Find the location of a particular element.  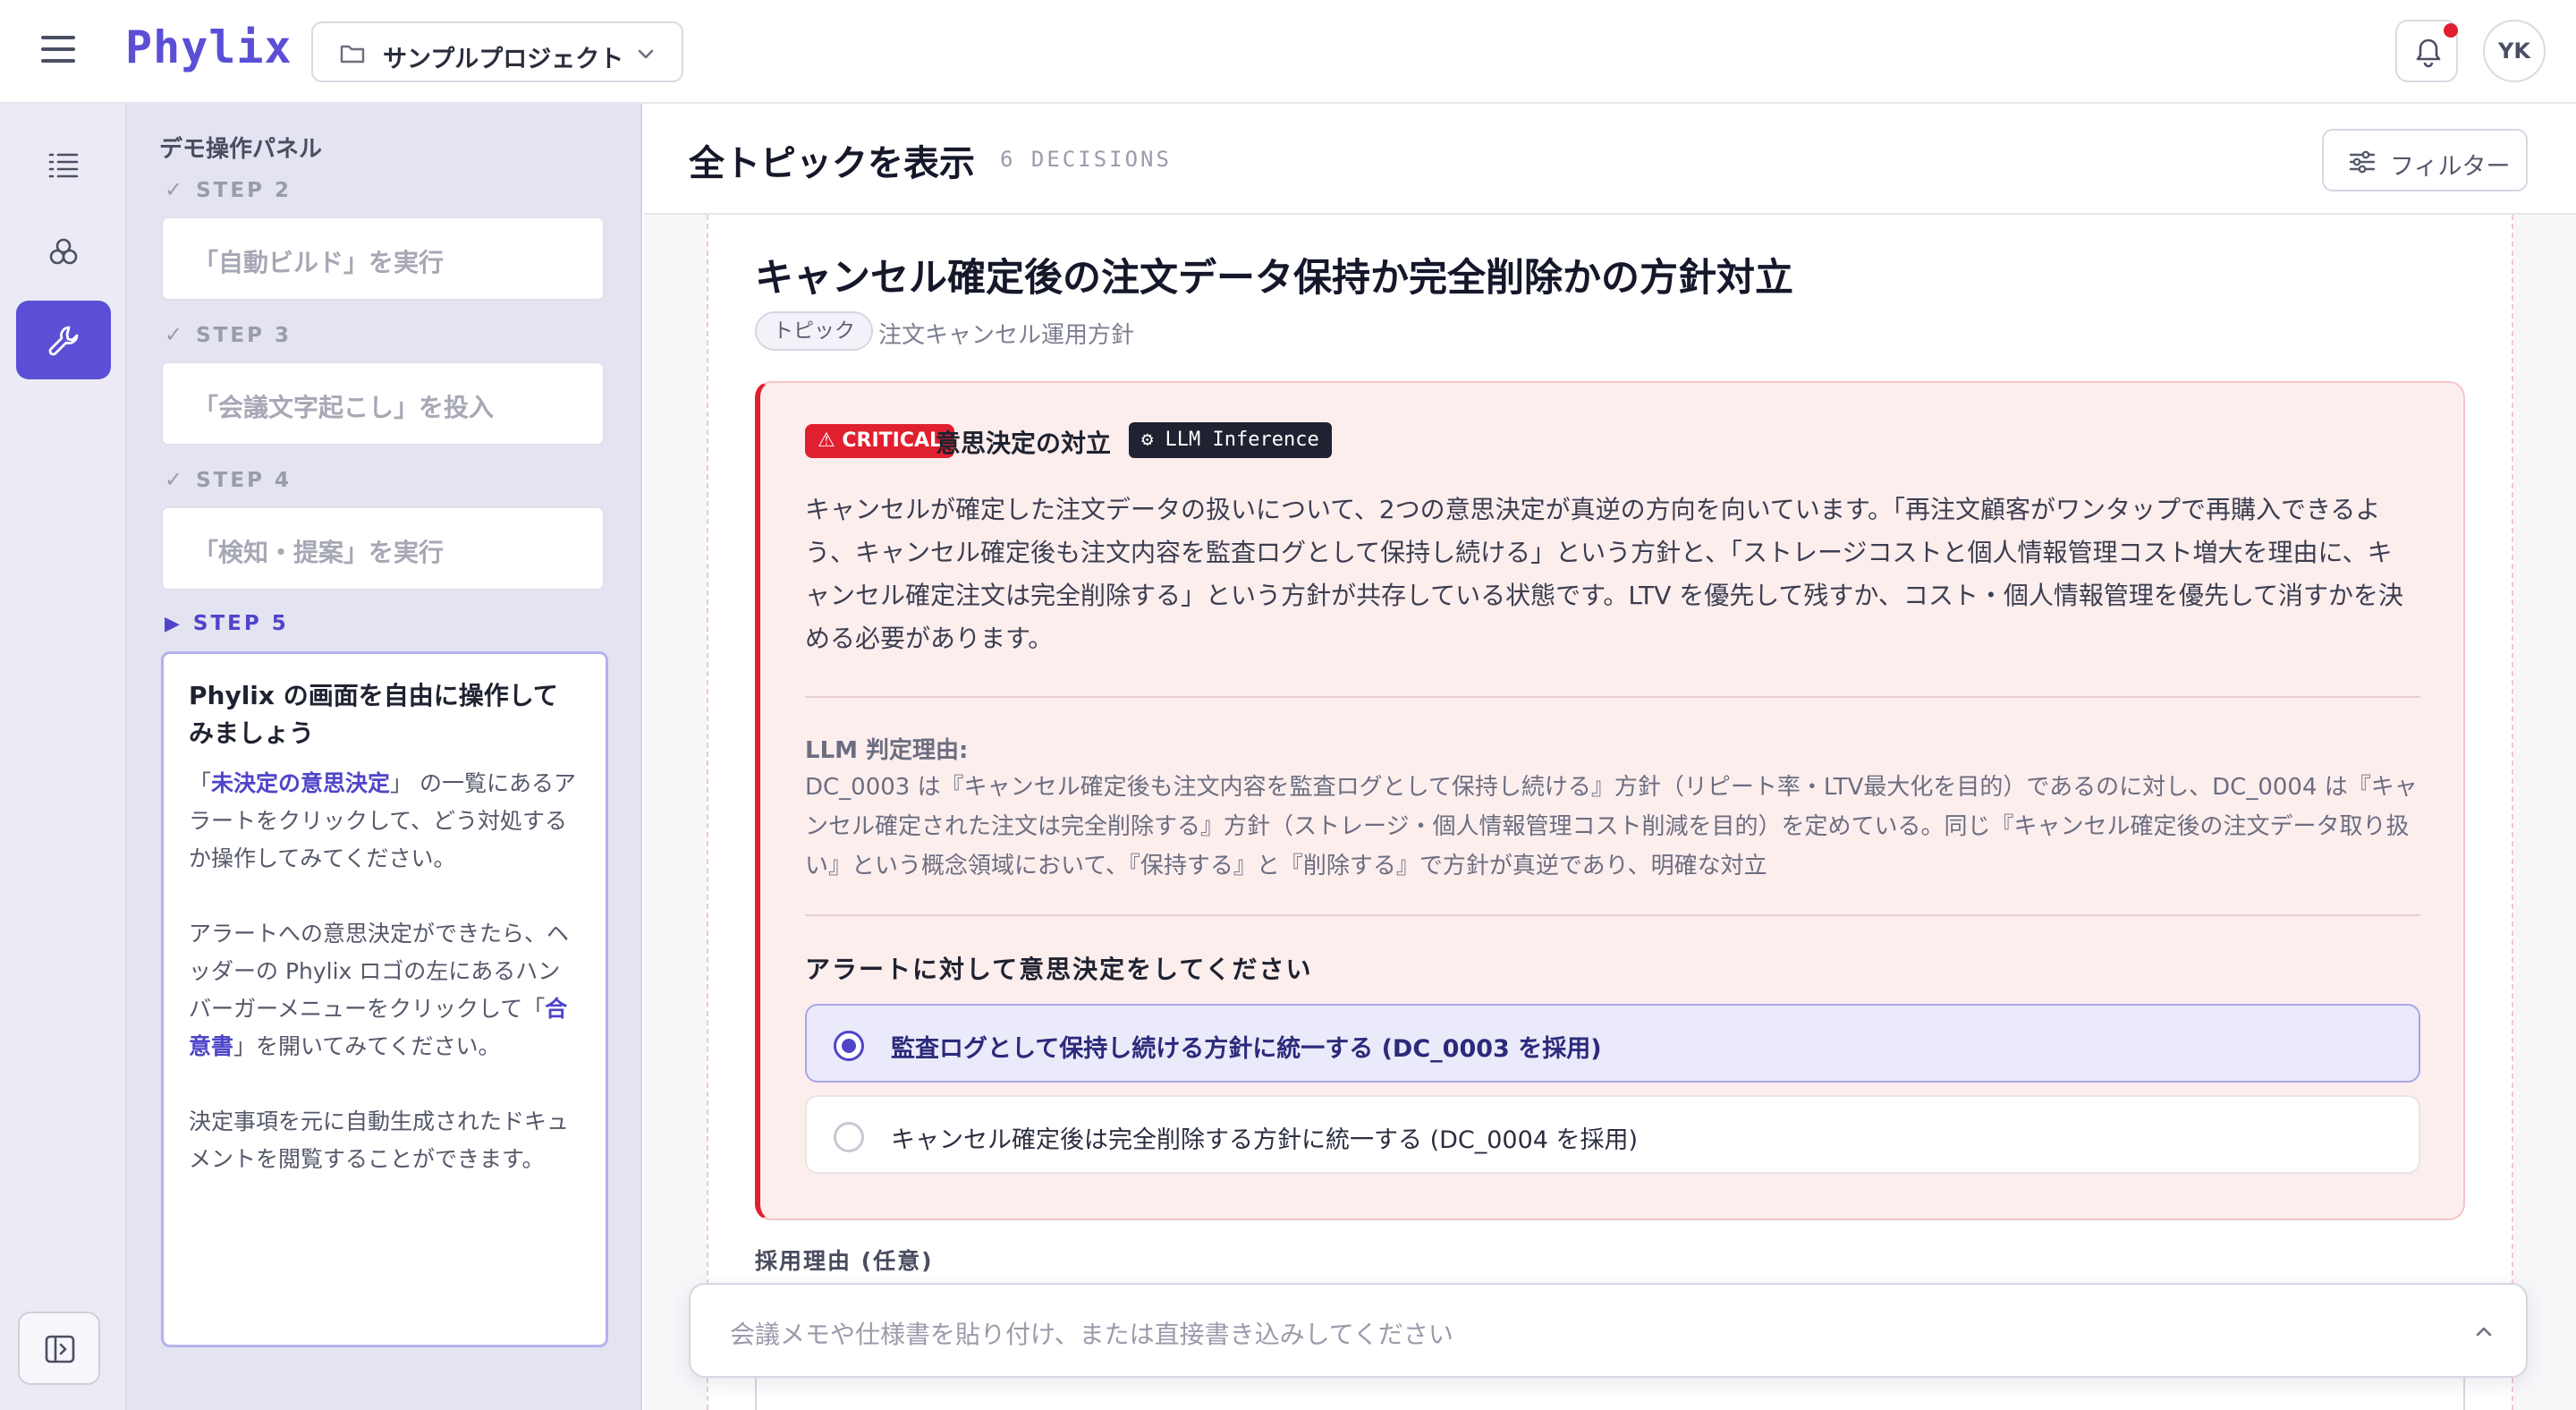

sidebar-toggle-icon is located at coordinates (60, 1349).